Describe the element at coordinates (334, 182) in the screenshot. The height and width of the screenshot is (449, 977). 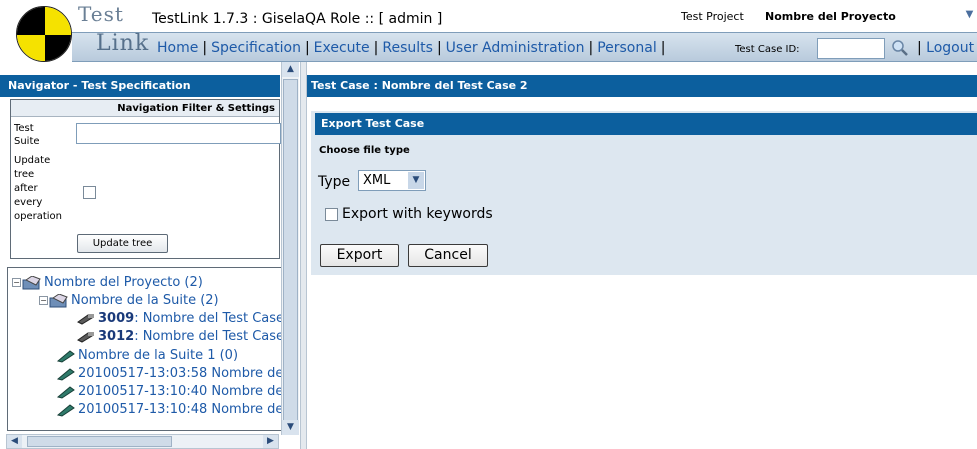
I see `type-label: Type` at that location.